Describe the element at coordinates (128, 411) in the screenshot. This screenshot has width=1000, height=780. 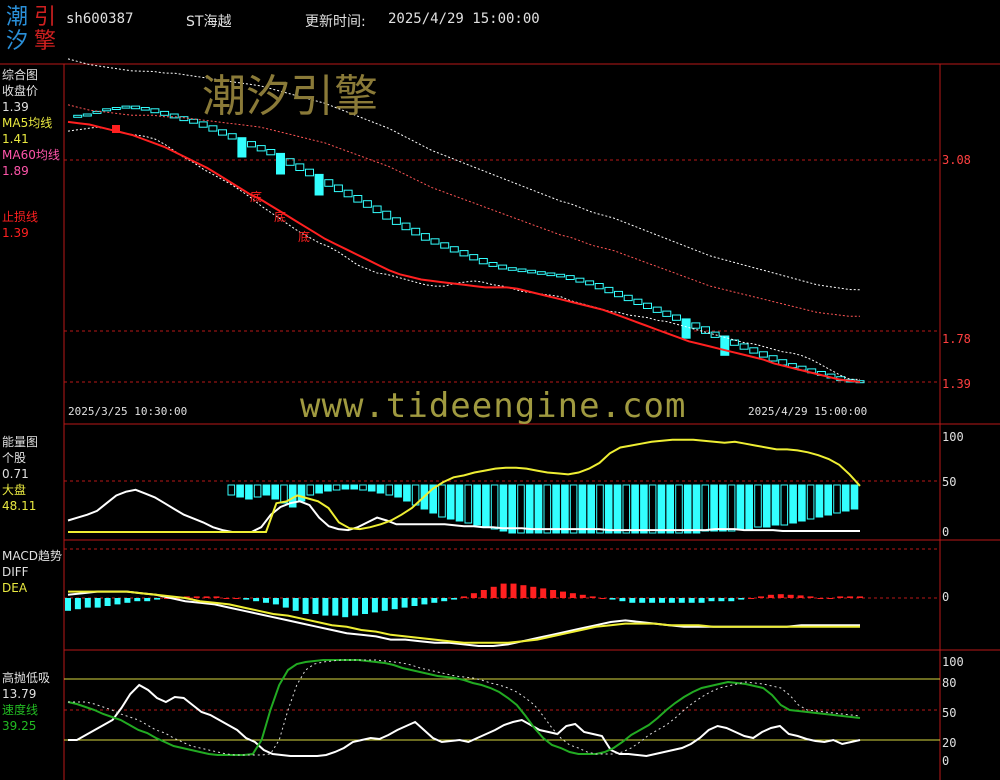
I see `date-start: 2025/3/25 10:30:00` at that location.